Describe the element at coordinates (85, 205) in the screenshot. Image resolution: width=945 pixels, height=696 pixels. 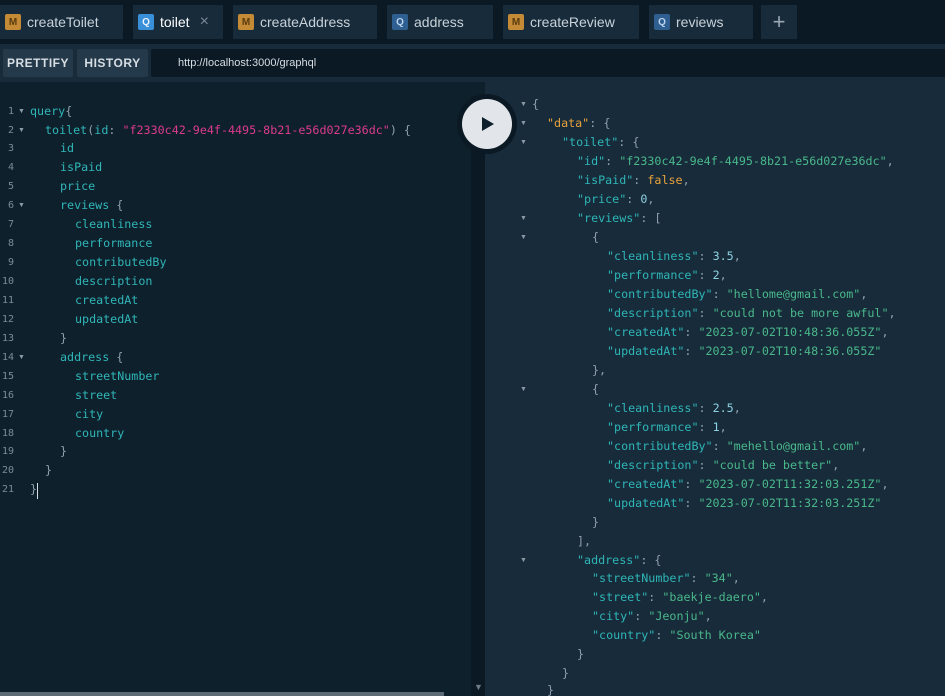
I see `query-field: reviews` at that location.